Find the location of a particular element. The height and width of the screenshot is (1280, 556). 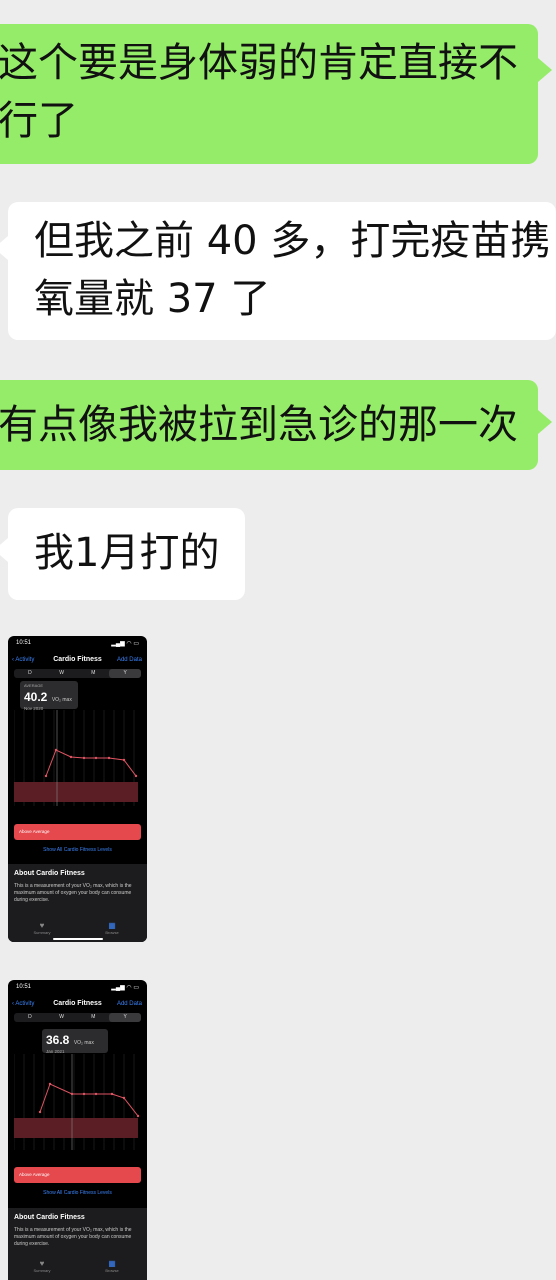

message-text-line: 但我之前 40 多，打完疫苗携 is located at coordinates (292, 241).